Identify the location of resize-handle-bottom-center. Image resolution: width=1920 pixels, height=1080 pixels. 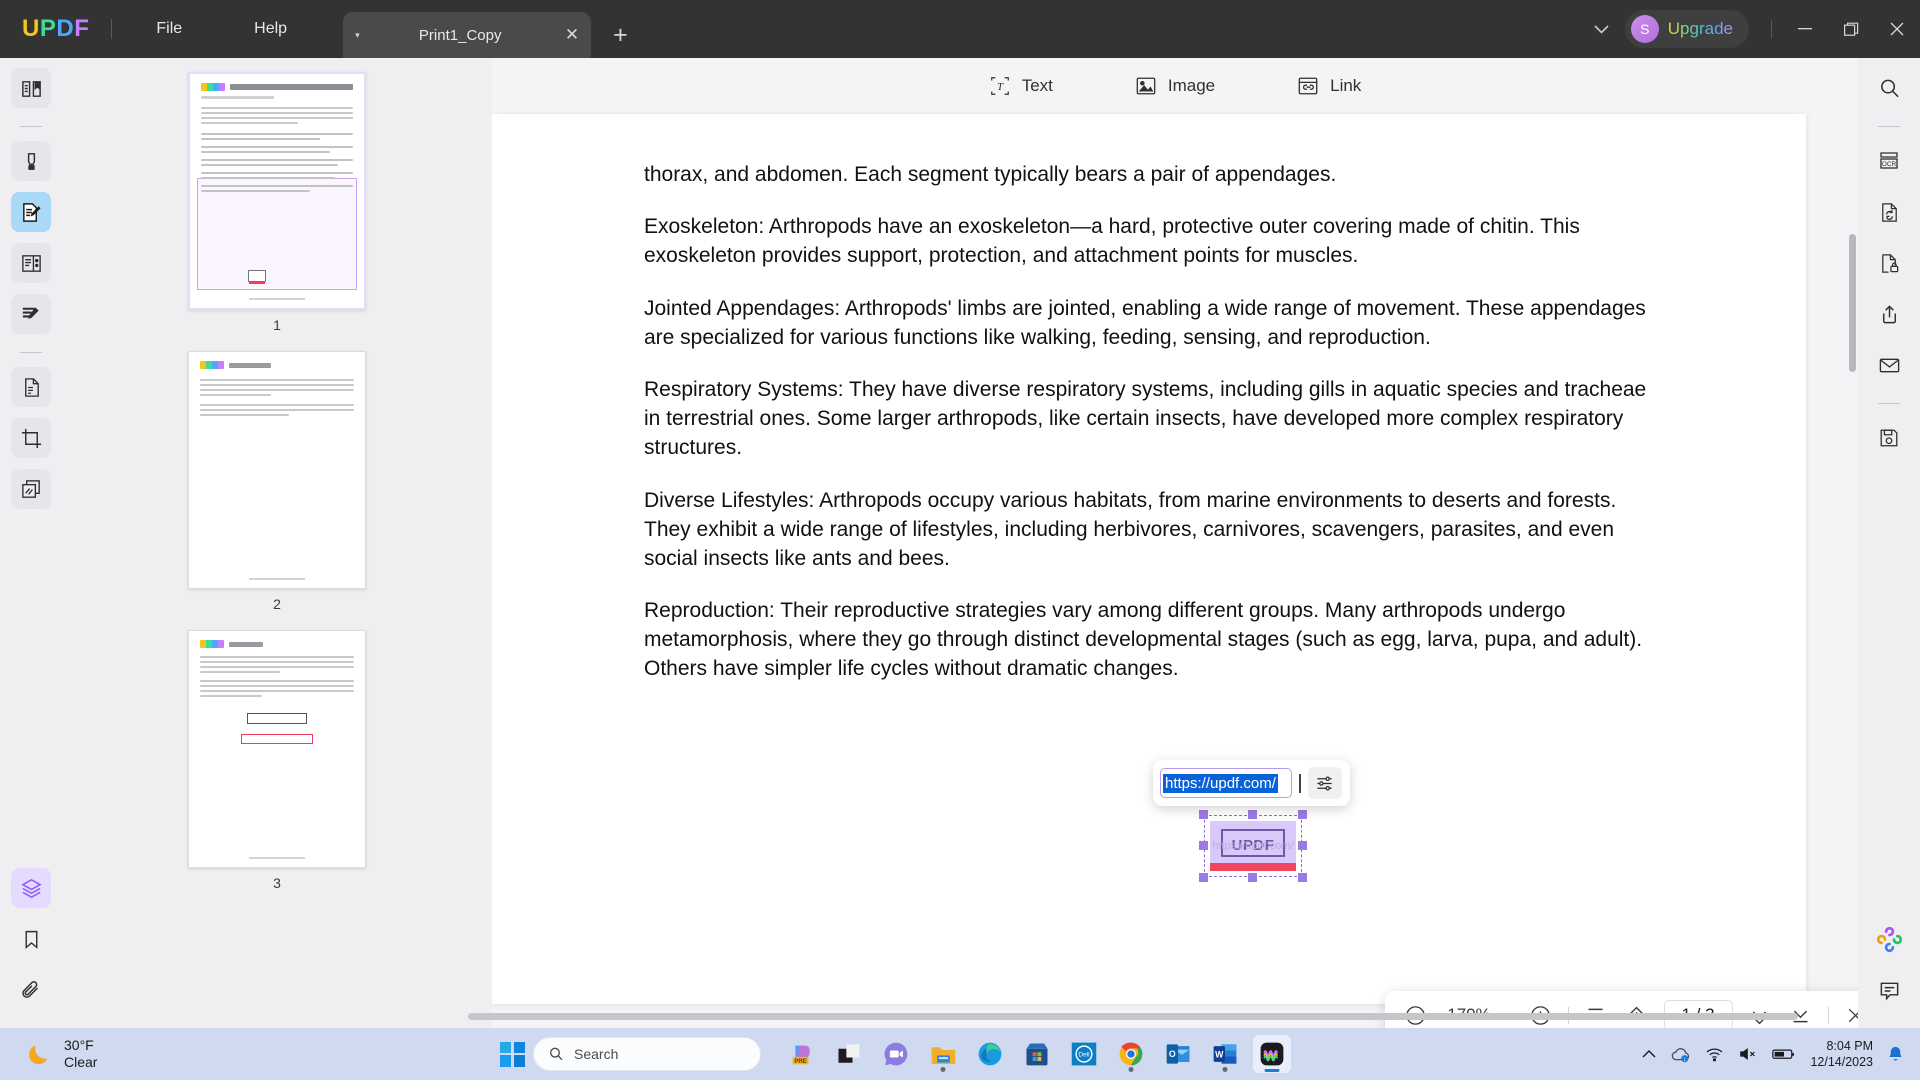
(1252, 877).